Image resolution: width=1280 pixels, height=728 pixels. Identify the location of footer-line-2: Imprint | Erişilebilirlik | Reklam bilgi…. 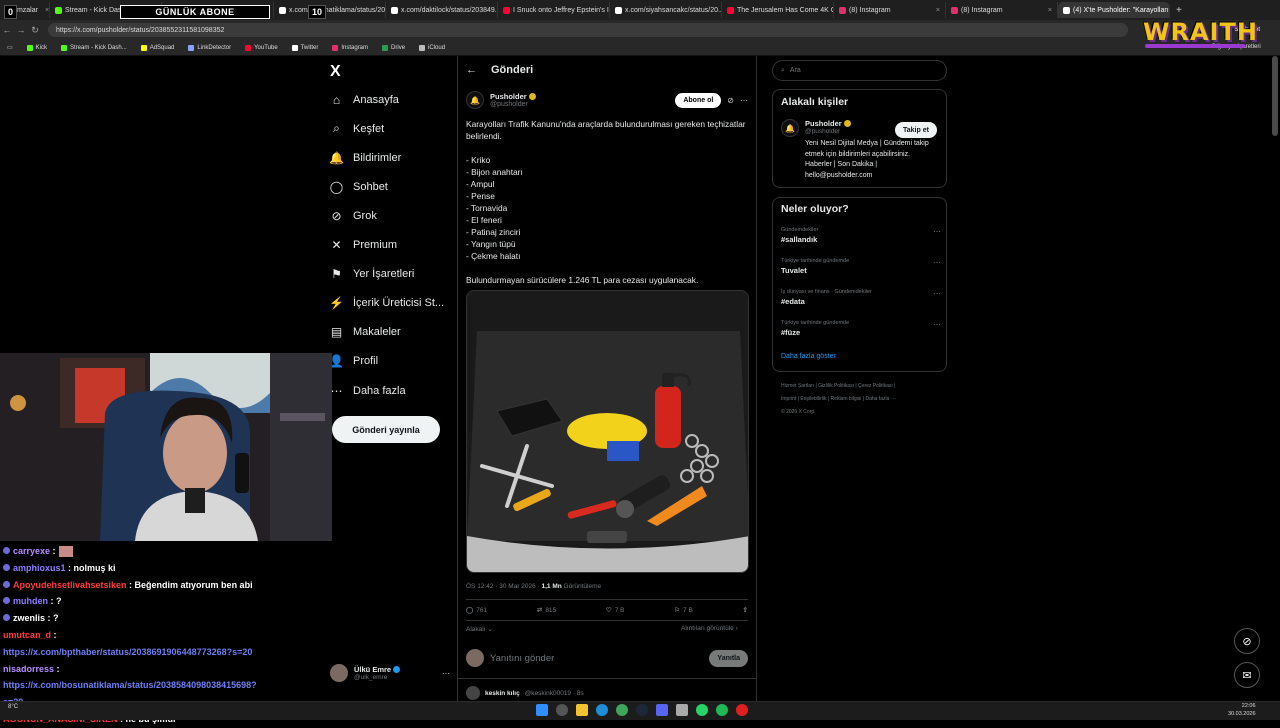
(861, 399).